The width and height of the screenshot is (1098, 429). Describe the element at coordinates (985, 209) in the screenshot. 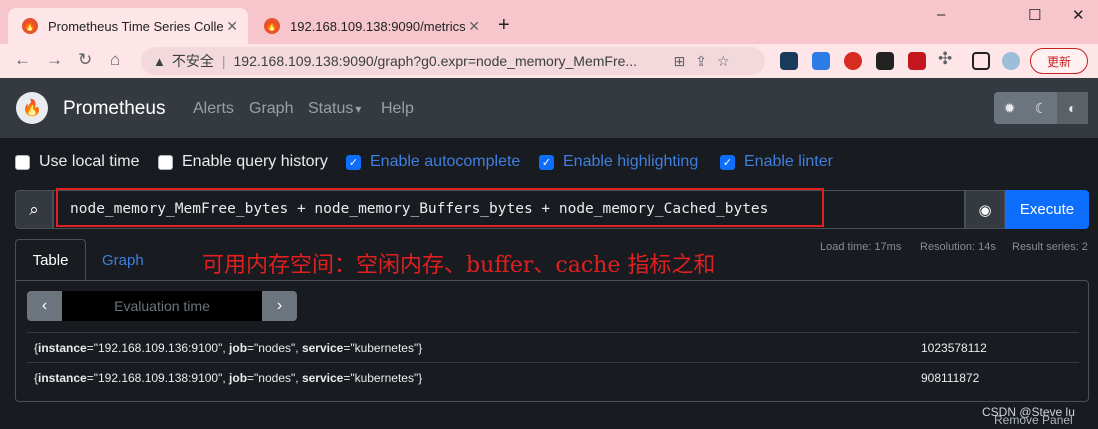

I see `metrics-explorer-icon: ◉` at that location.